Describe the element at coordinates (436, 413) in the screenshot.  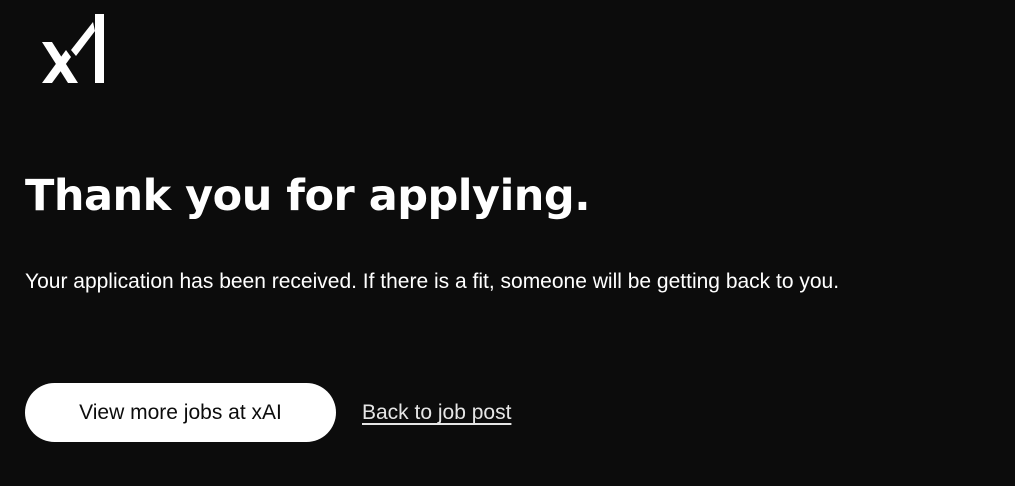
I see `back-to-job-post-link: Back to job post` at that location.